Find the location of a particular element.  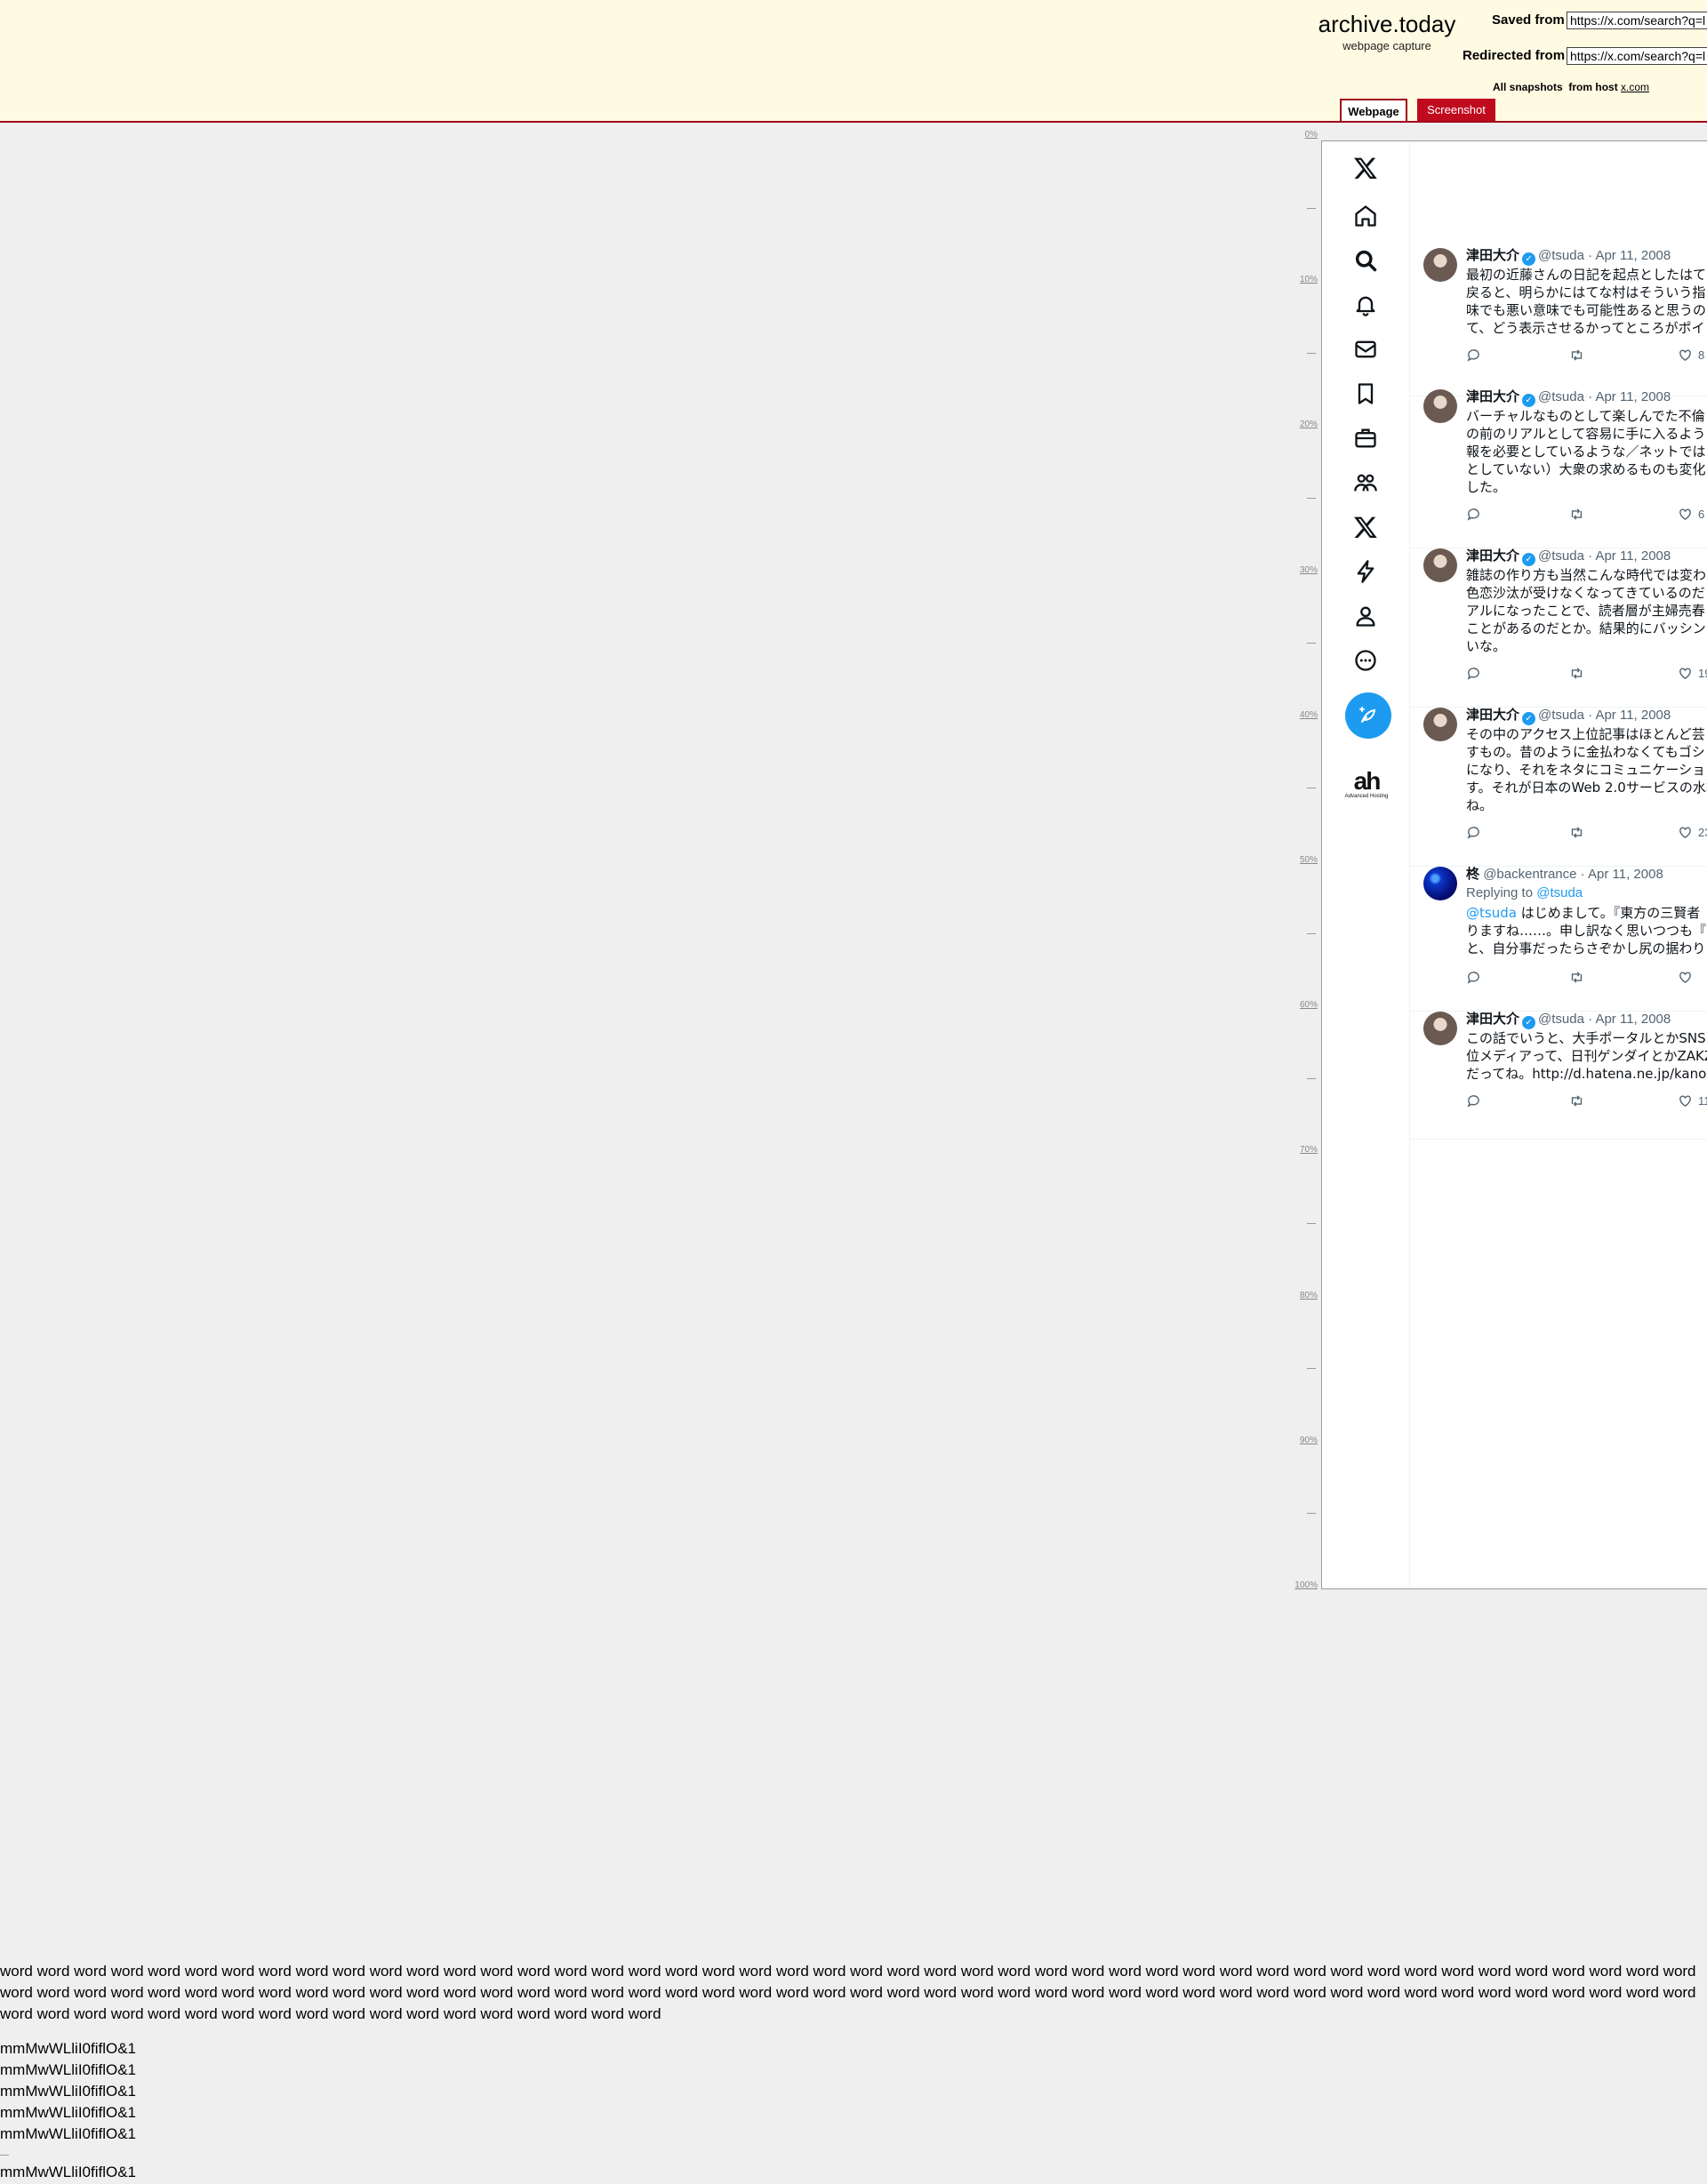

tweet-actions: 11 is located at coordinates (1586, 1102).